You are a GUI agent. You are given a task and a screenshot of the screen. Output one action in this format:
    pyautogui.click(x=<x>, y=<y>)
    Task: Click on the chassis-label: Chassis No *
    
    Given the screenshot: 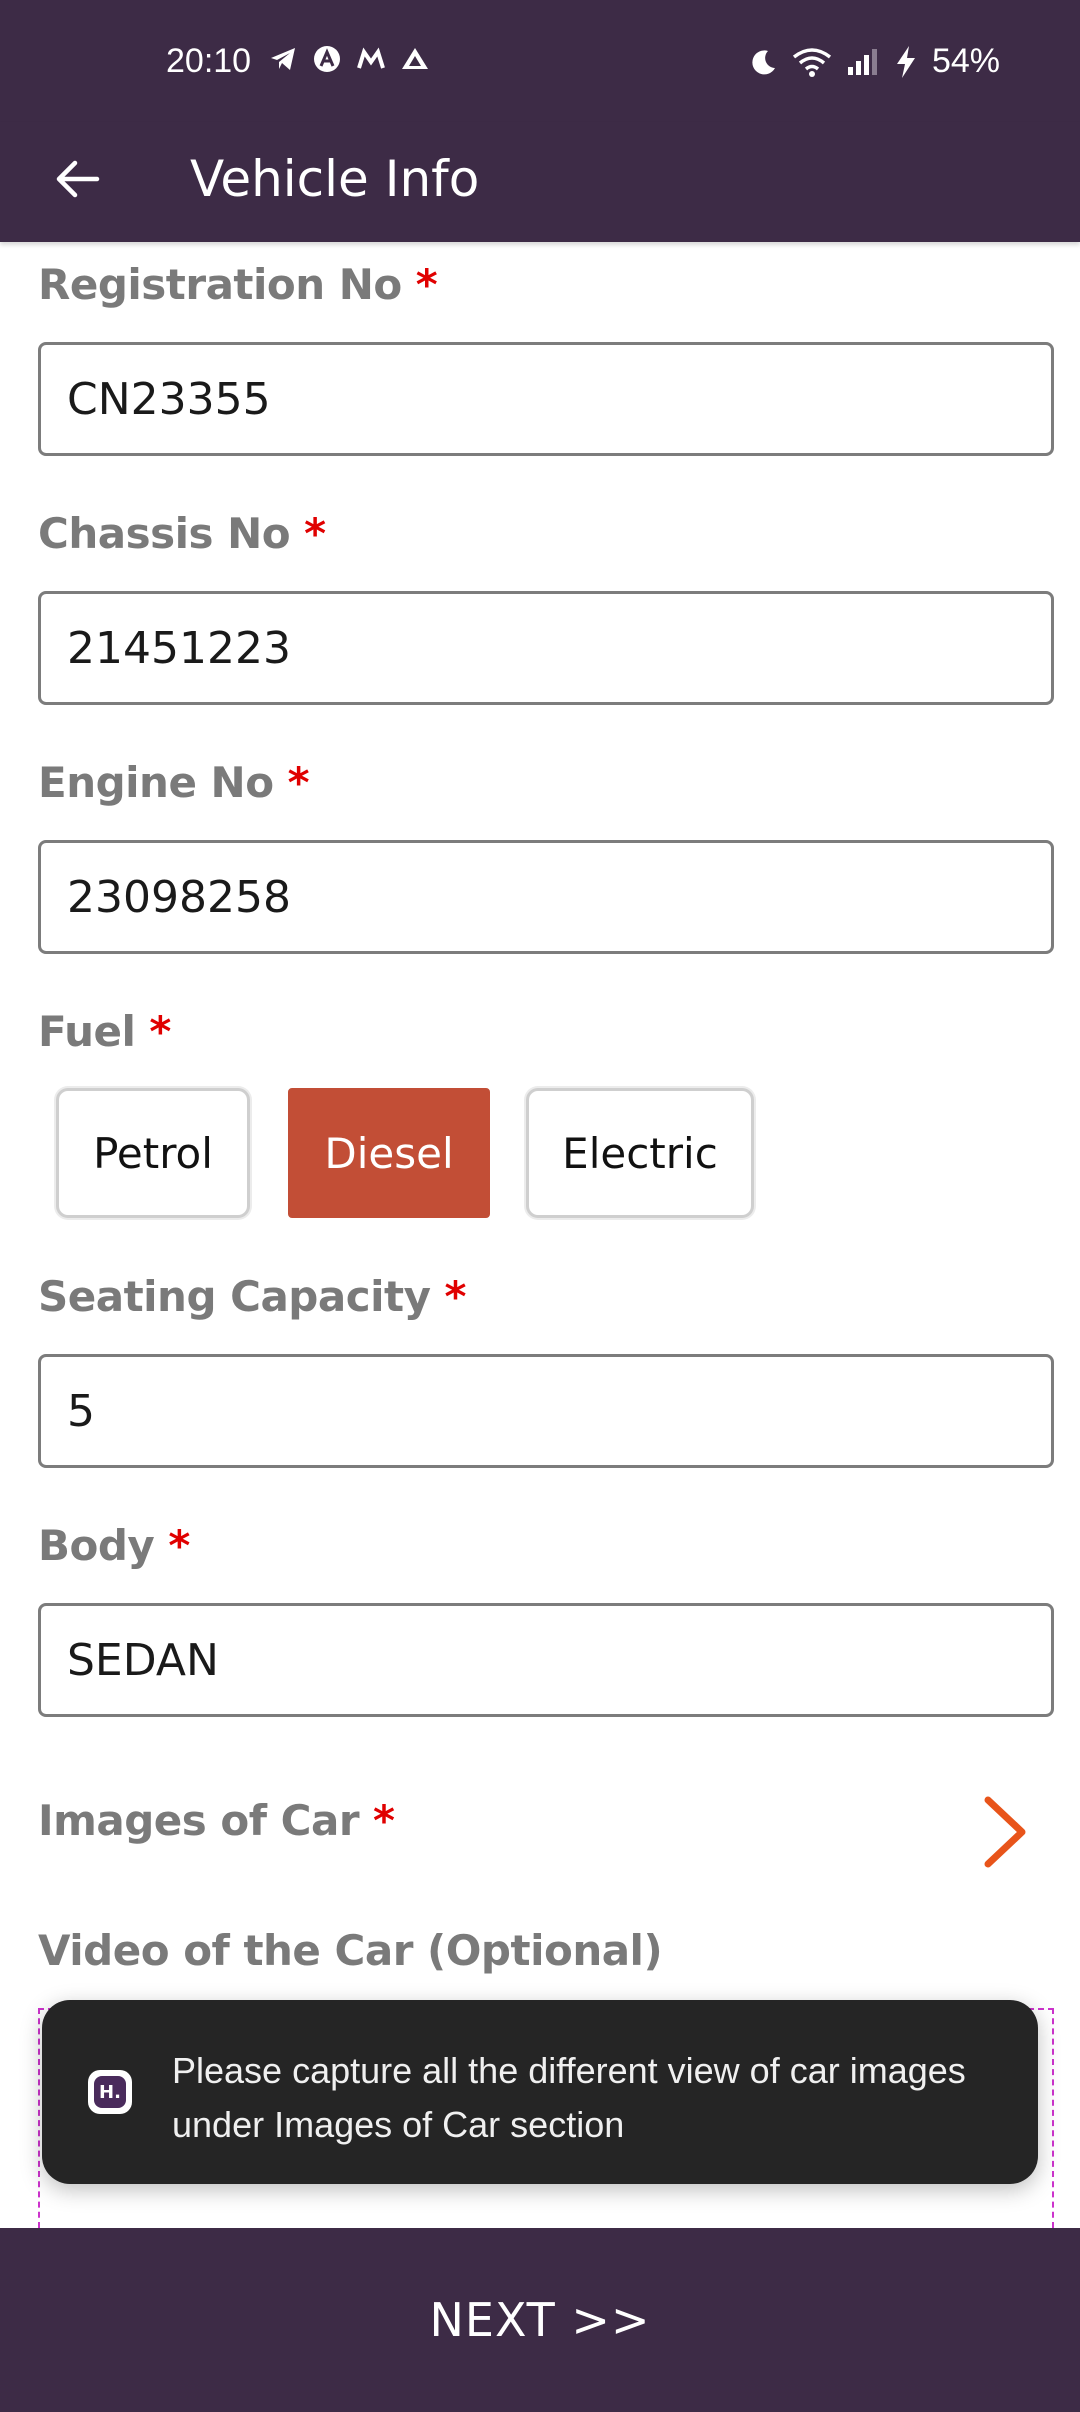 What is the action you would take?
    pyautogui.click(x=182, y=533)
    